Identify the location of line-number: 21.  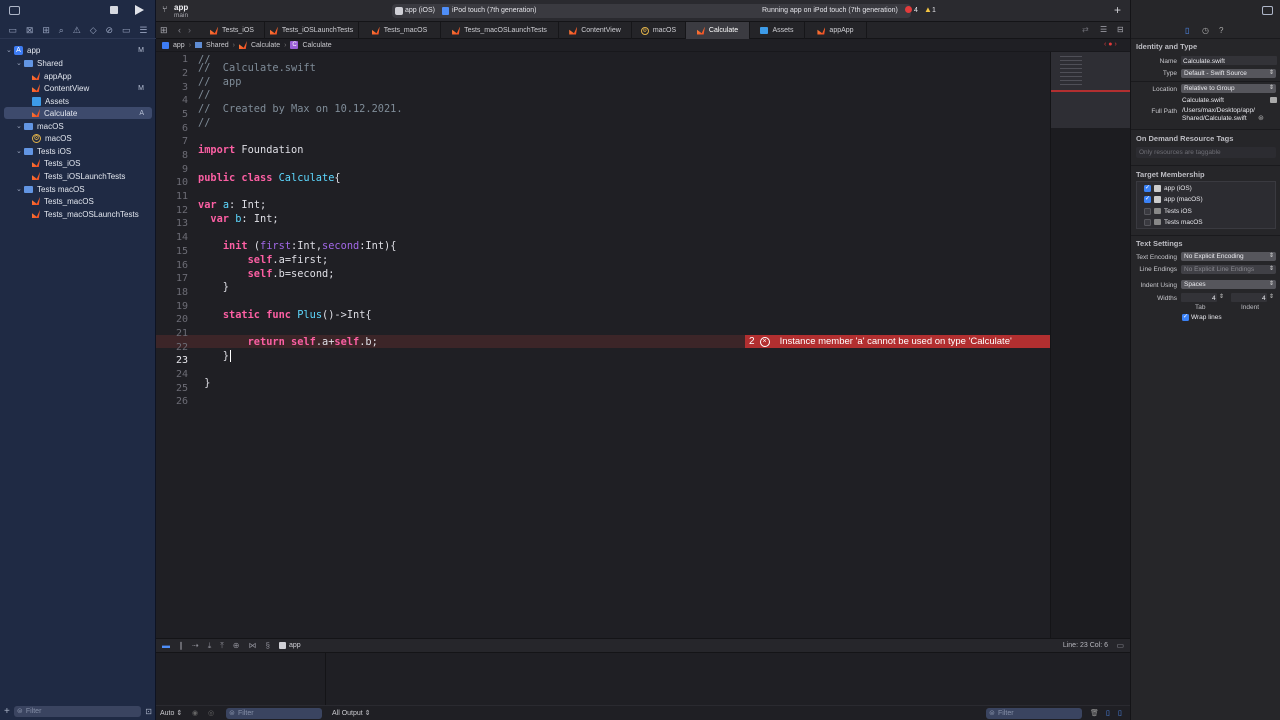
(172, 333).